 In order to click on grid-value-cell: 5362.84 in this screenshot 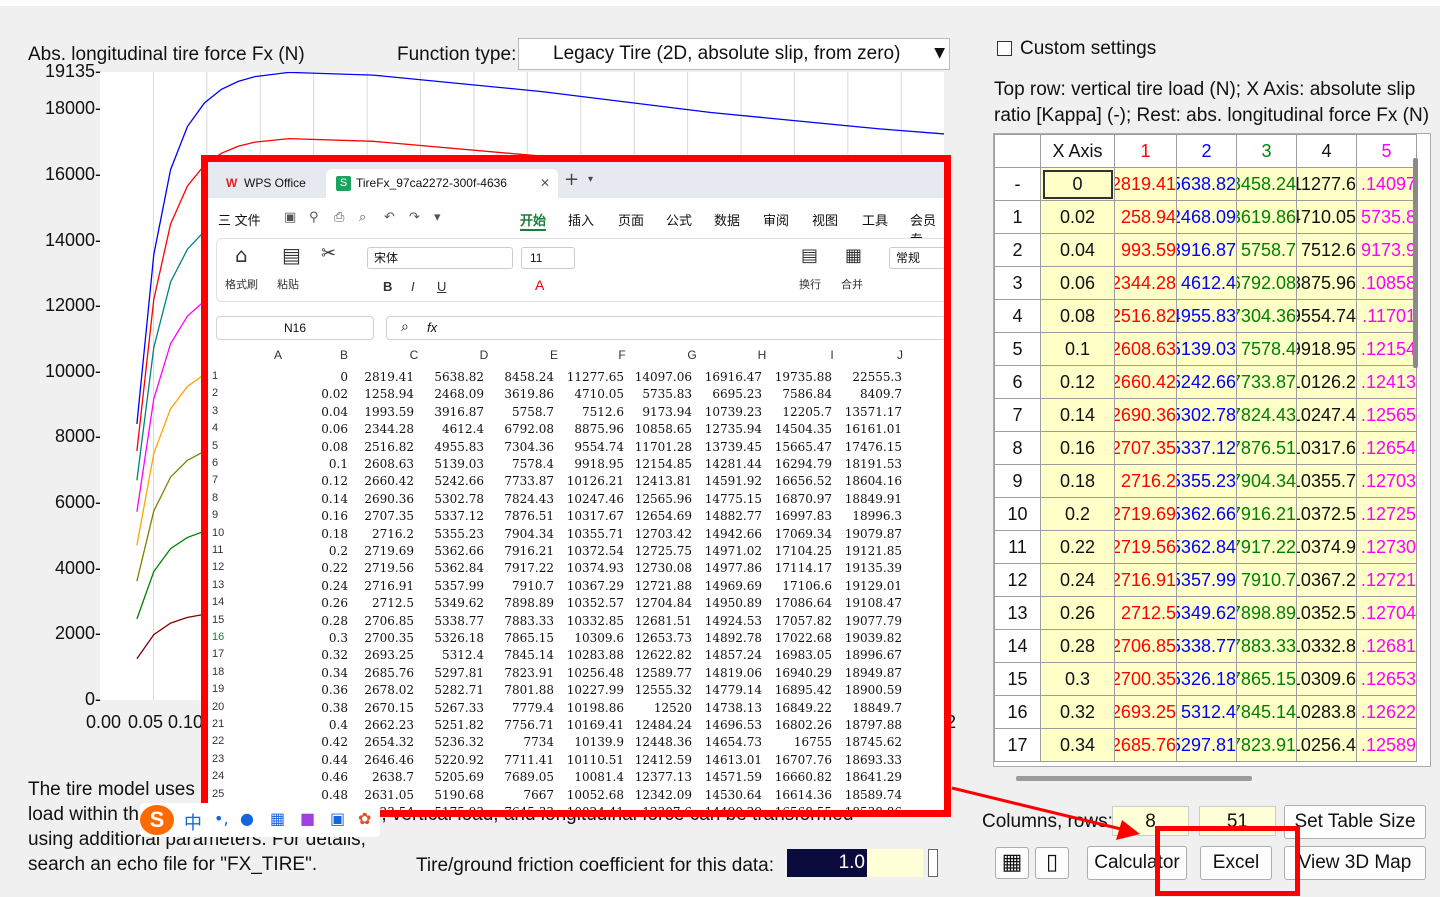, I will do `click(1206, 547)`.